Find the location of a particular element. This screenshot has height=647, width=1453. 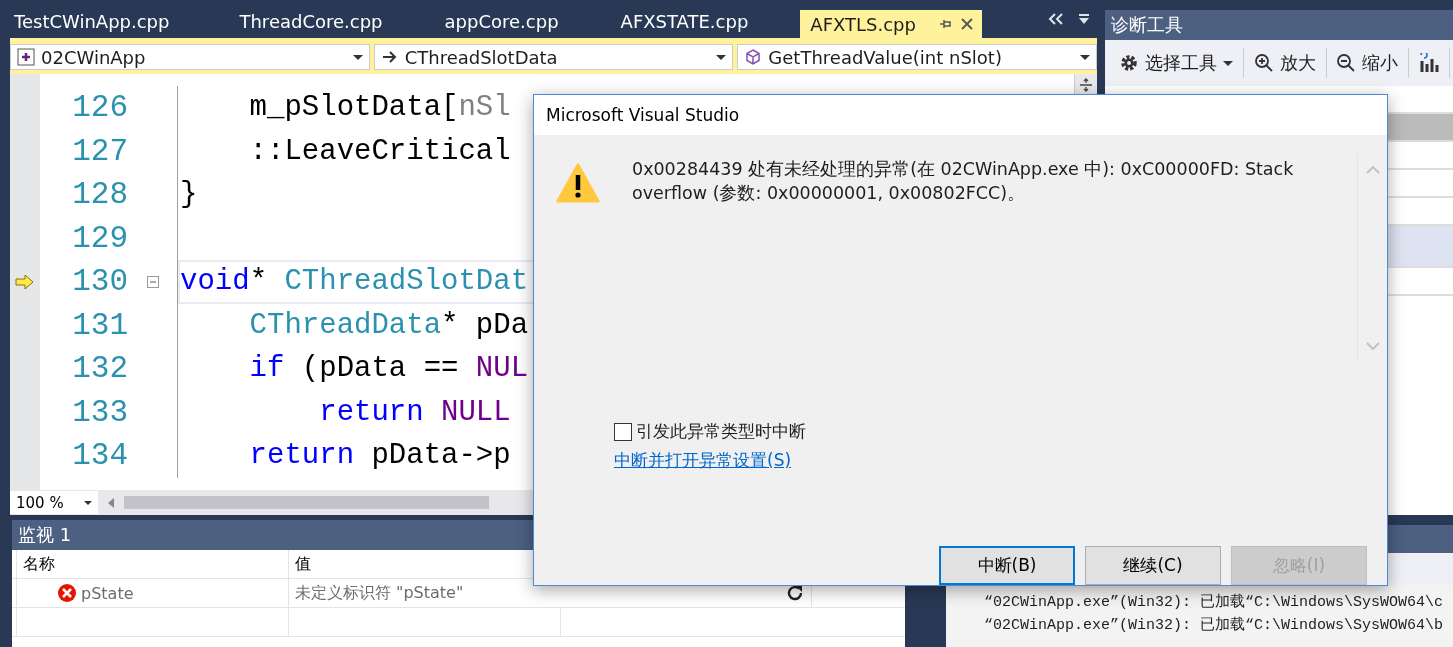

line-number: 131 is located at coordinates (99, 325).